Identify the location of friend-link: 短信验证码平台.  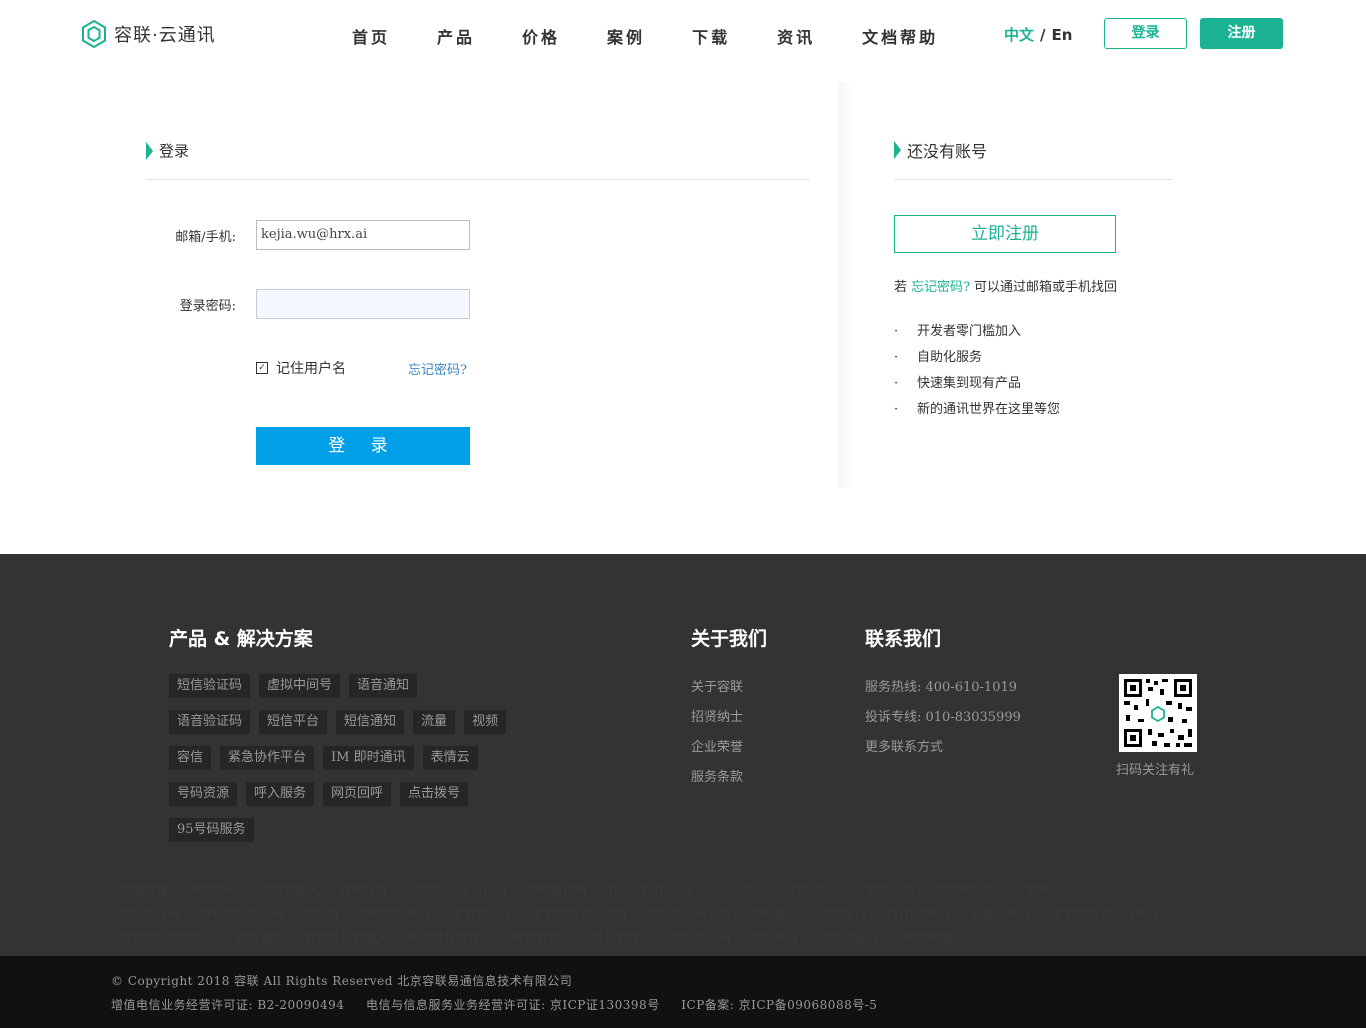
(689, 914).